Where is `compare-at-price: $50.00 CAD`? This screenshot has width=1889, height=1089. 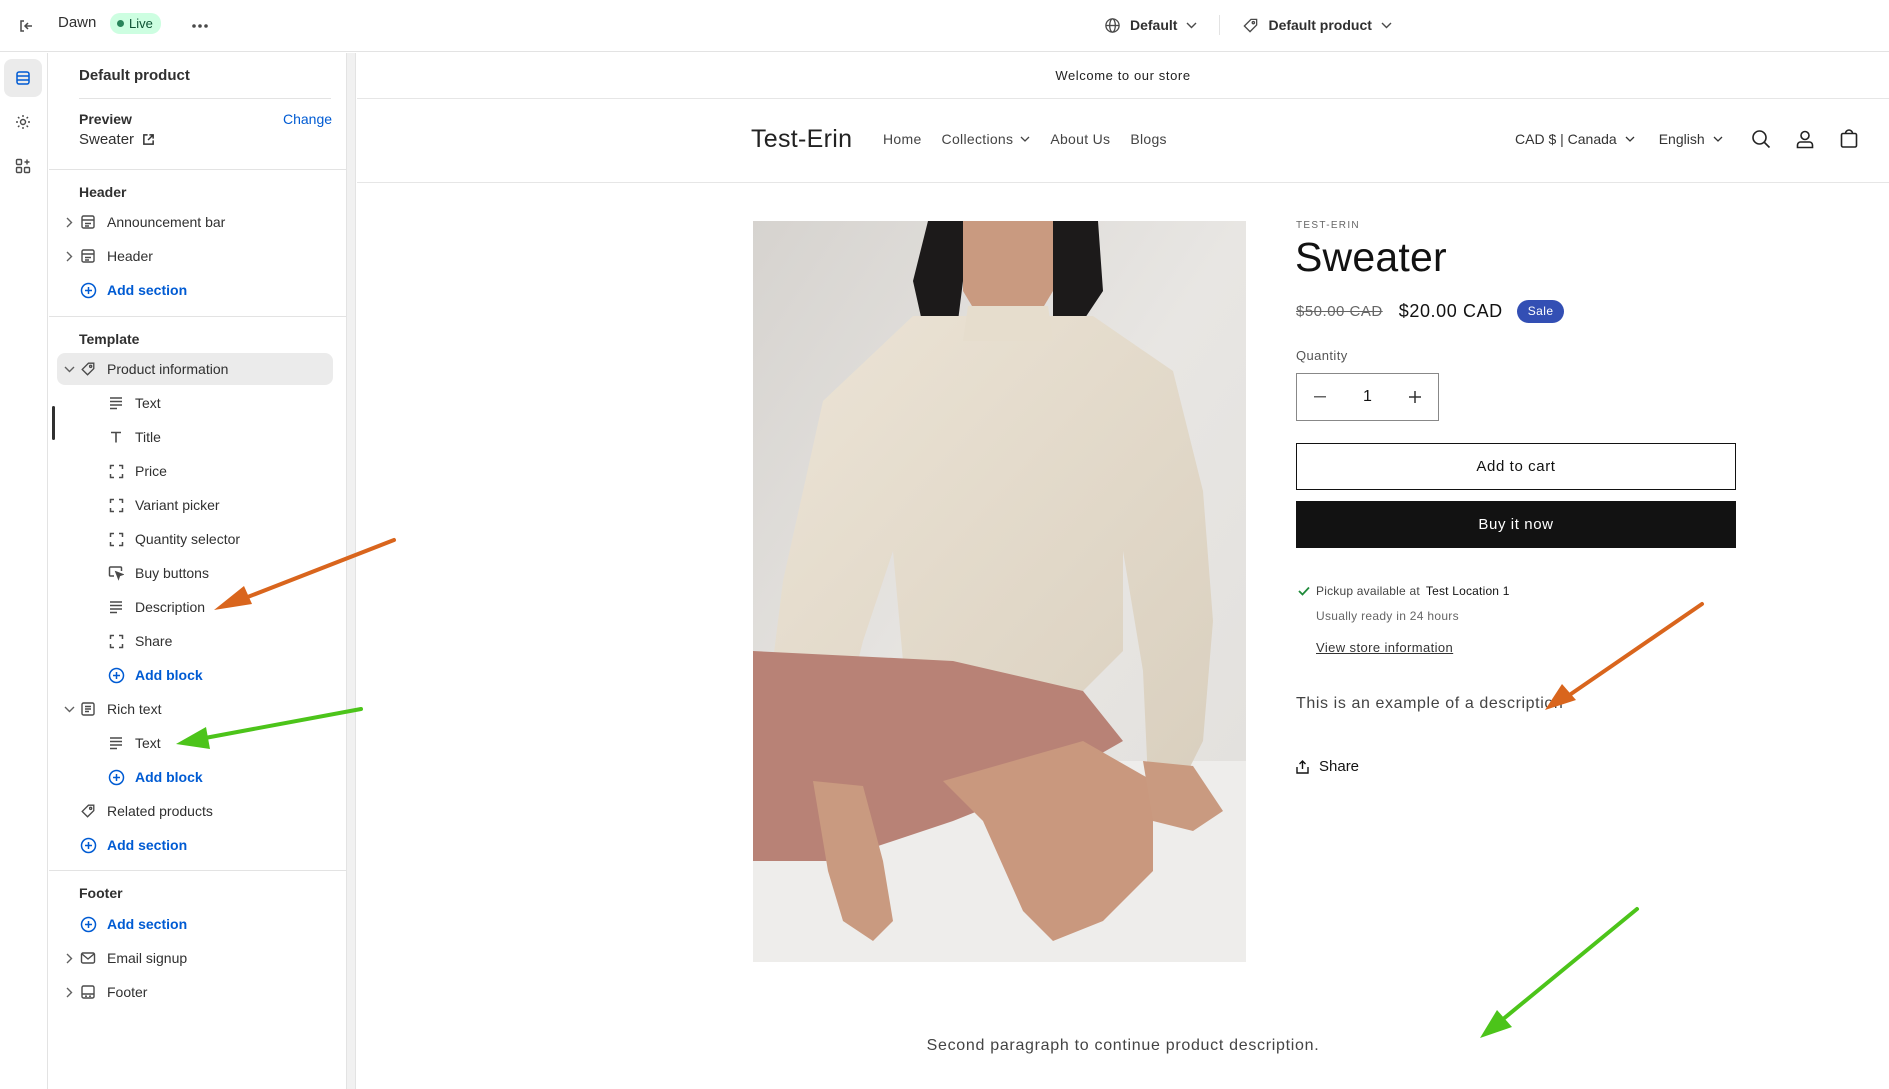 compare-at-price: $50.00 CAD is located at coordinates (1339, 311).